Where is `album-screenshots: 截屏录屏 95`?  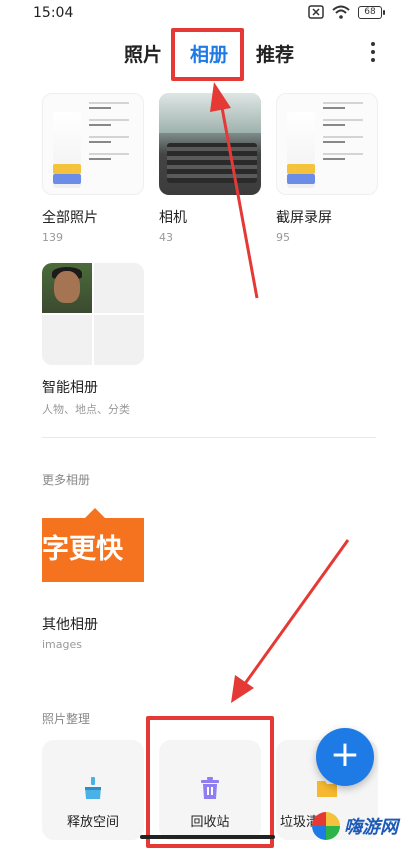 album-screenshots: 截屏录屏 95 is located at coordinates (327, 168).